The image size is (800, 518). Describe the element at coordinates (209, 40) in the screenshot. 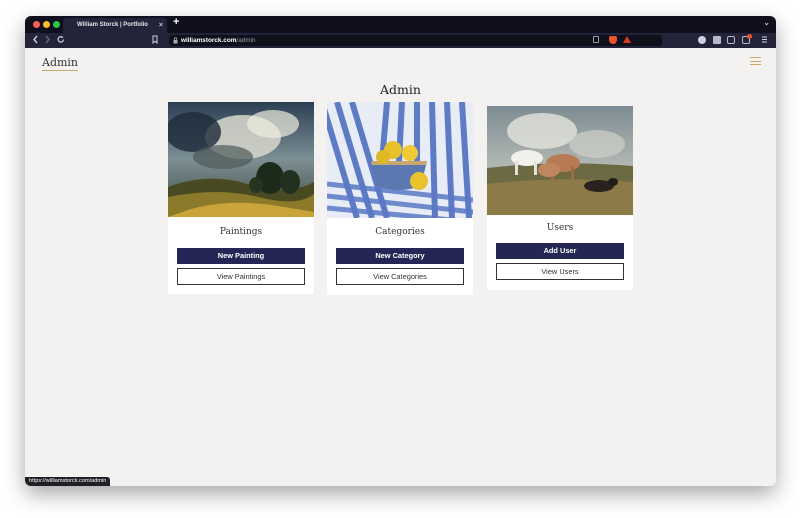

I see `url-host: williamstorck.com` at that location.